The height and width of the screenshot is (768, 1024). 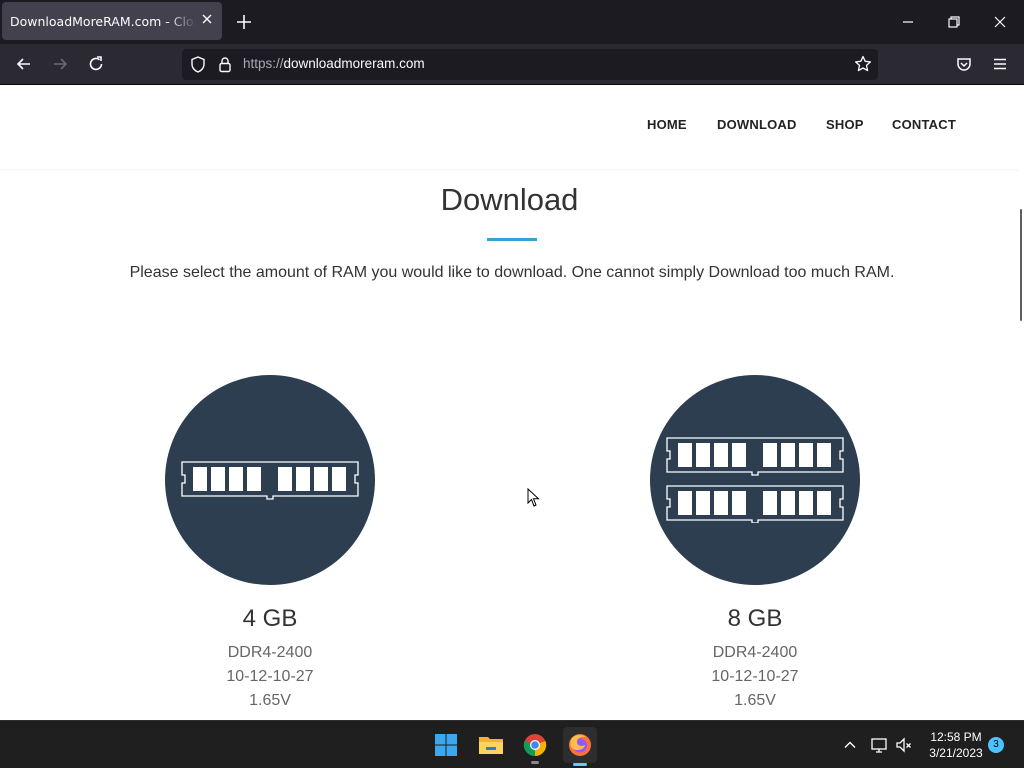 I want to click on notification-badge: 3, so click(x=996, y=745).